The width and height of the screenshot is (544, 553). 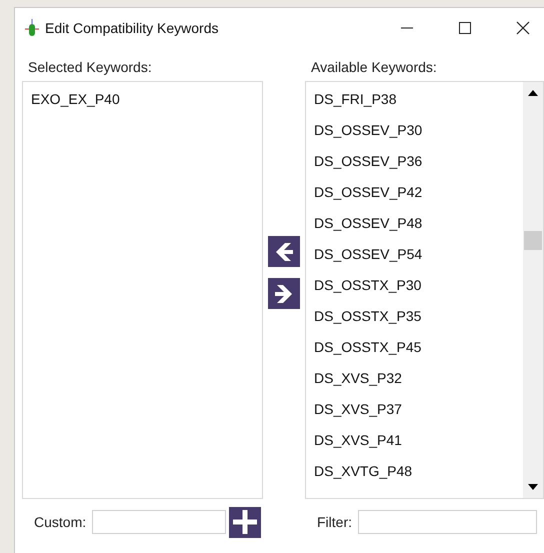 What do you see at coordinates (418, 198) in the screenshot?
I see `keyword-item: DS_OSSEV_P42` at bounding box center [418, 198].